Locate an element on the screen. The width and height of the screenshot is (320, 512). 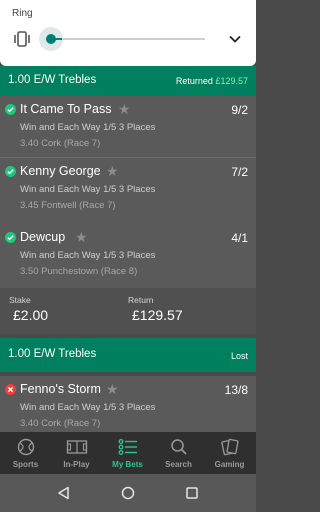
nav-label: In-Play is located at coordinates (76, 464).